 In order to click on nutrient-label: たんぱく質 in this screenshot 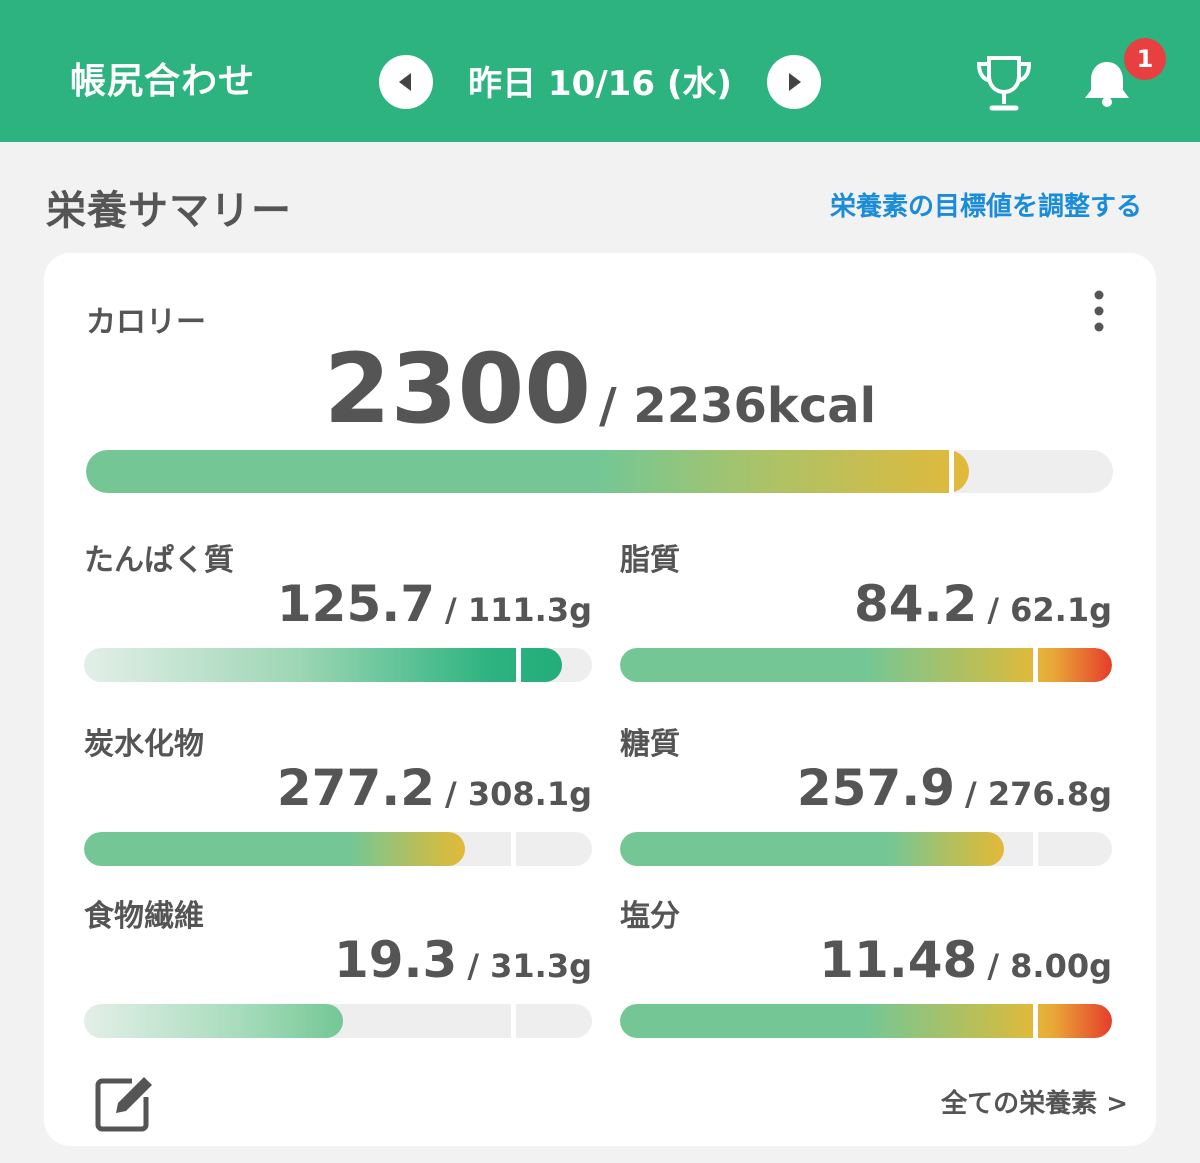, I will do `click(159, 560)`.